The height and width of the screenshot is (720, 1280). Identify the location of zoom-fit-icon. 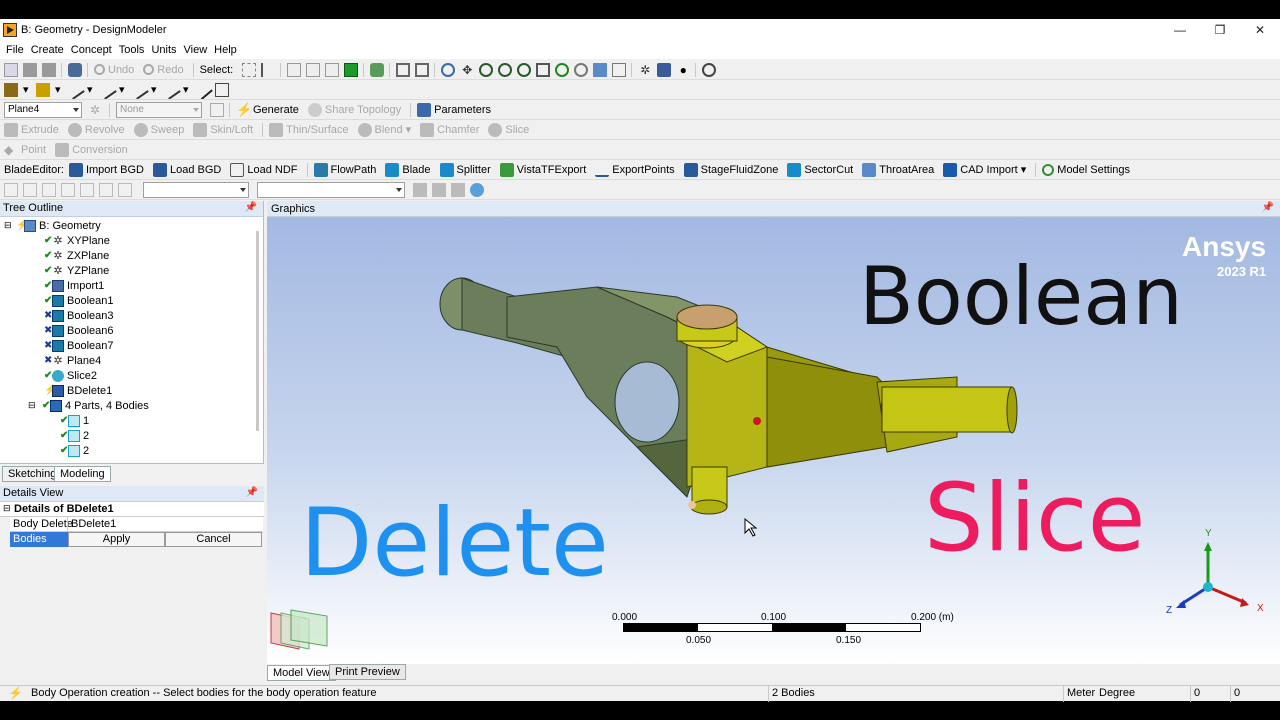
(524, 69).